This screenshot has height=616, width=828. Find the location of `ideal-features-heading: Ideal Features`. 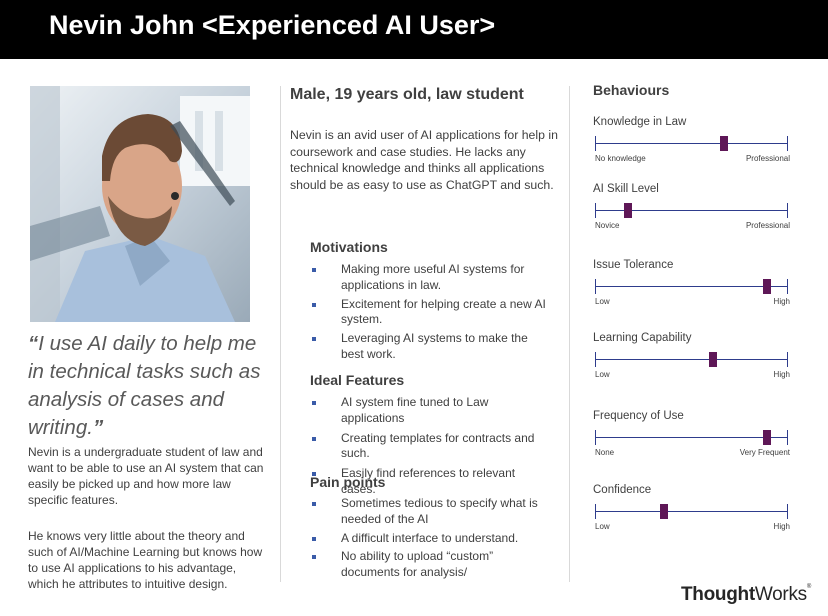

ideal-features-heading: Ideal Features is located at coordinates (357, 380).